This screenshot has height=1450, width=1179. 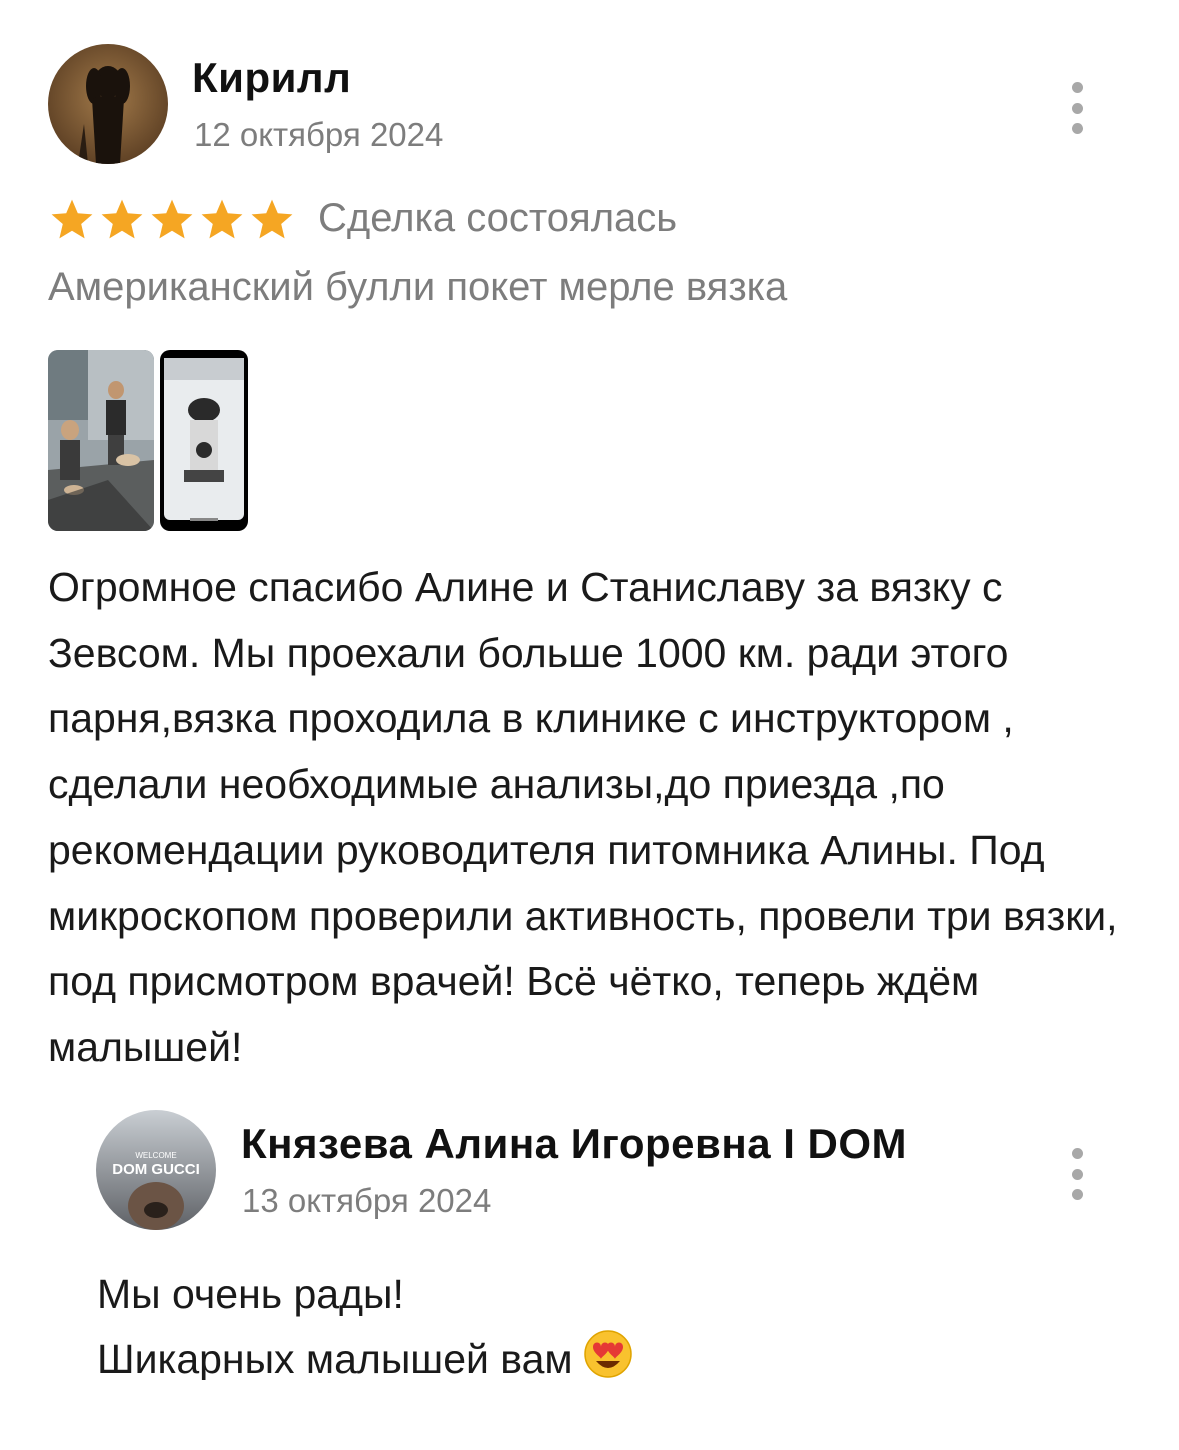 What do you see at coordinates (574, 1144) in the screenshot?
I see `seller-name: Князева Алина Игоревна I DOM` at bounding box center [574, 1144].